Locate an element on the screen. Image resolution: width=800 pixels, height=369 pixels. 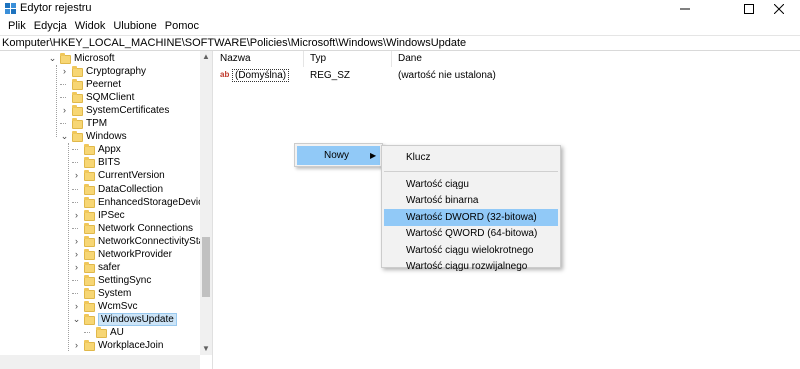
submenu-item: Wartość binarna is located at coordinates (471, 200).